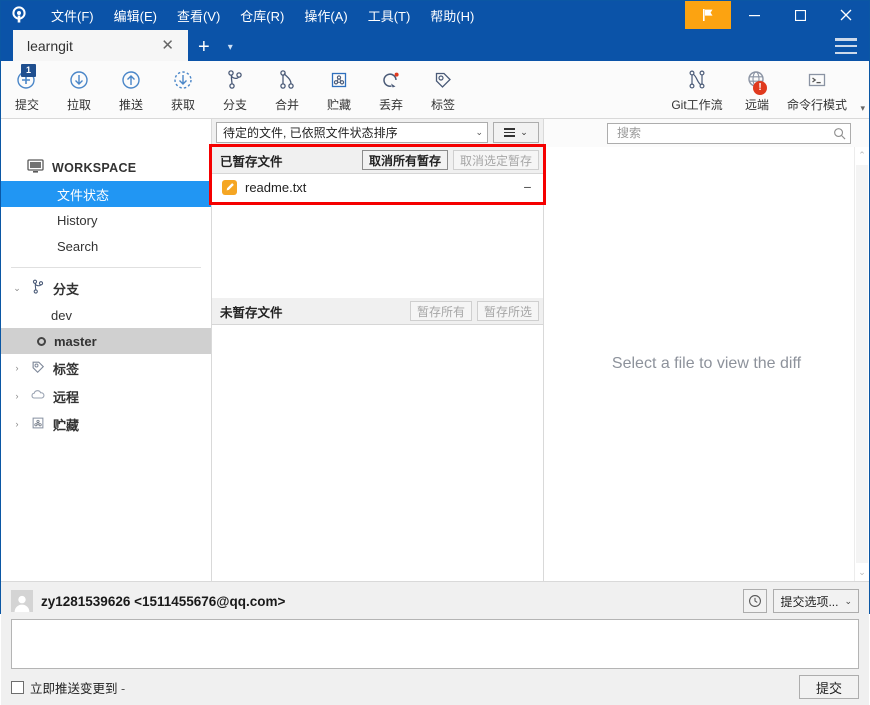  I want to click on file-sort-select: 待定的文件, 已依照文件状态排序 ⌄, so click(352, 132).